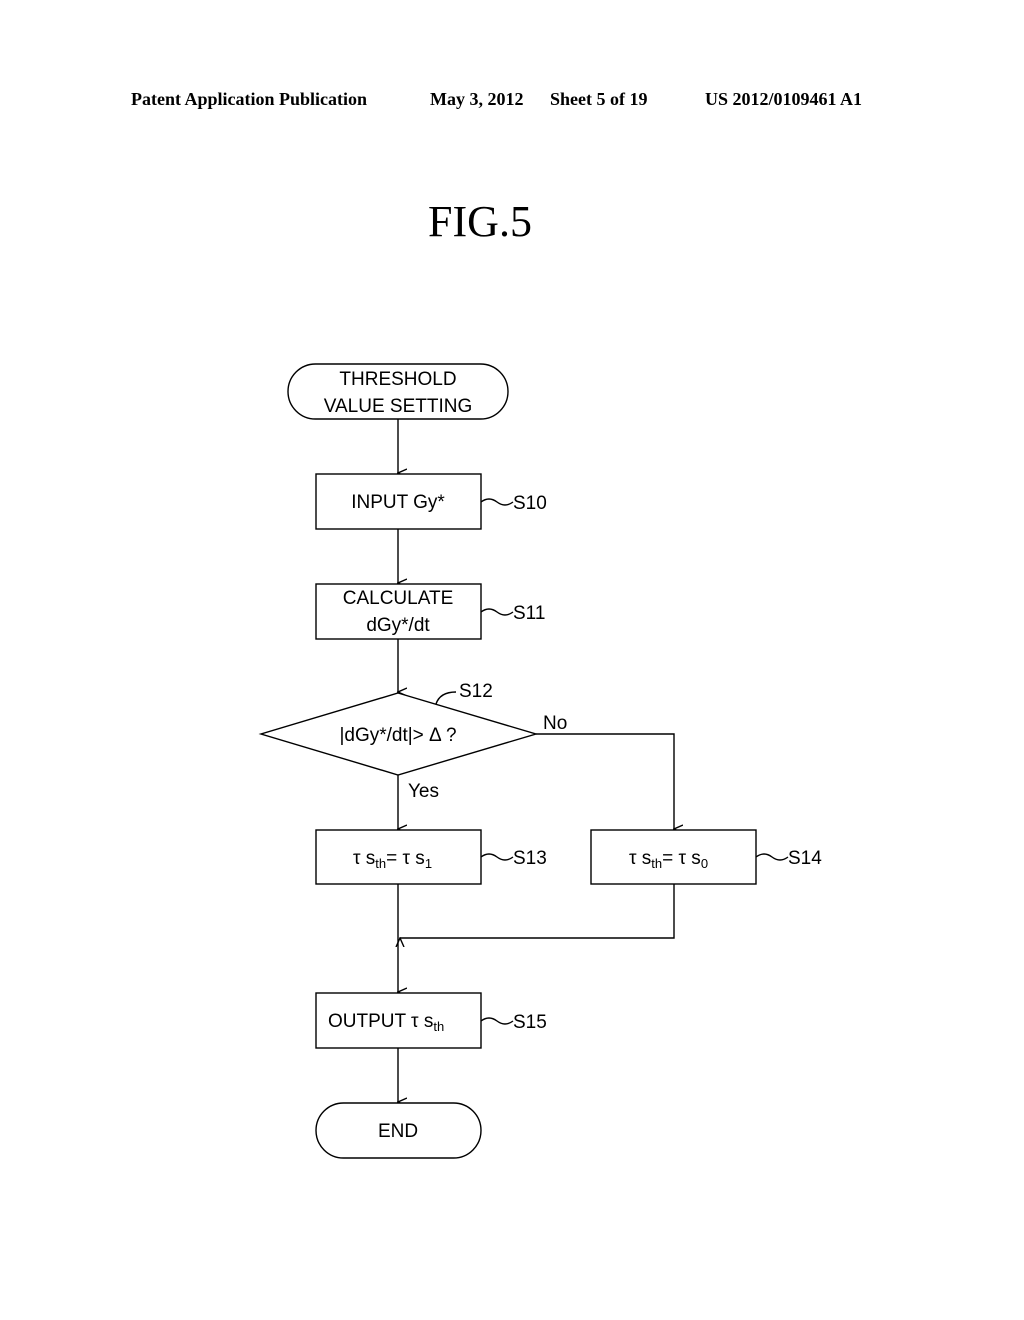 The image size is (1024, 1320). I want to click on step-s13: τ sth= τ s1 S13, so click(431, 857).